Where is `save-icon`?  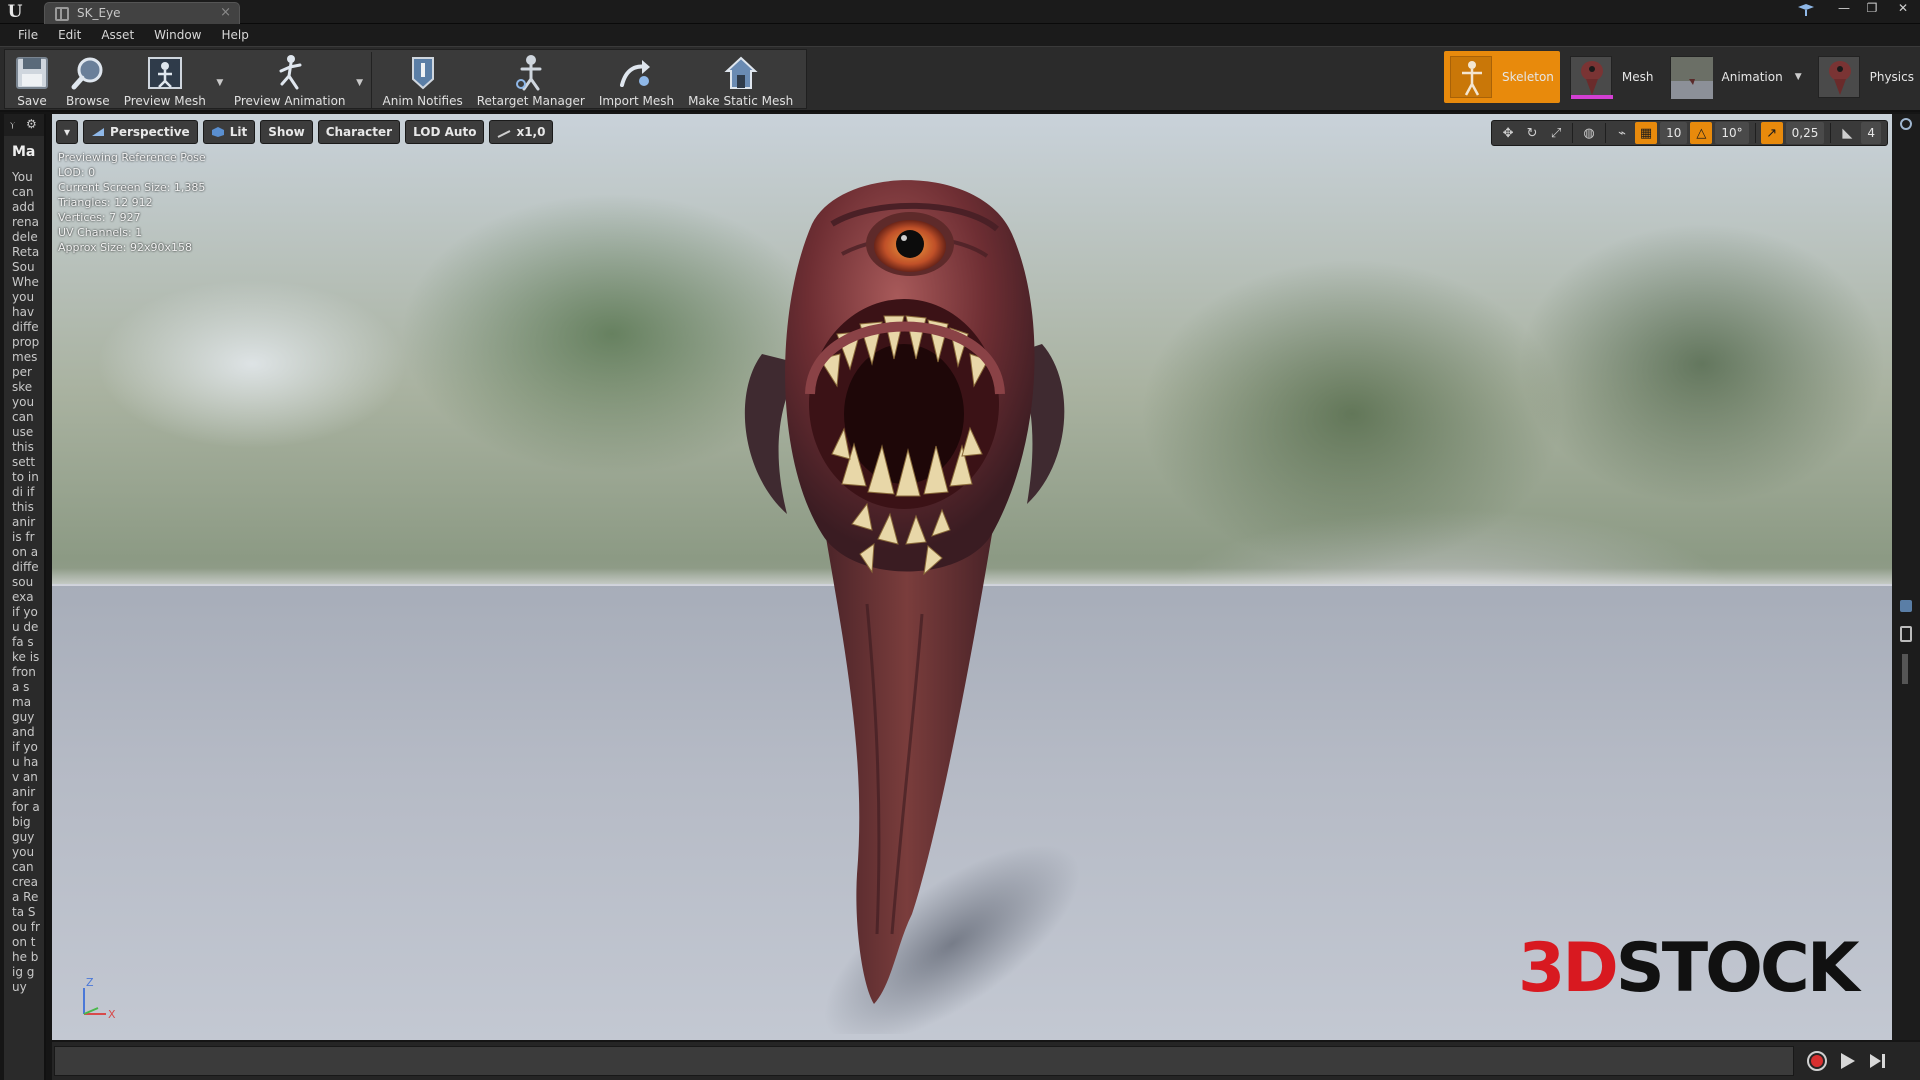
save-icon is located at coordinates (32, 73).